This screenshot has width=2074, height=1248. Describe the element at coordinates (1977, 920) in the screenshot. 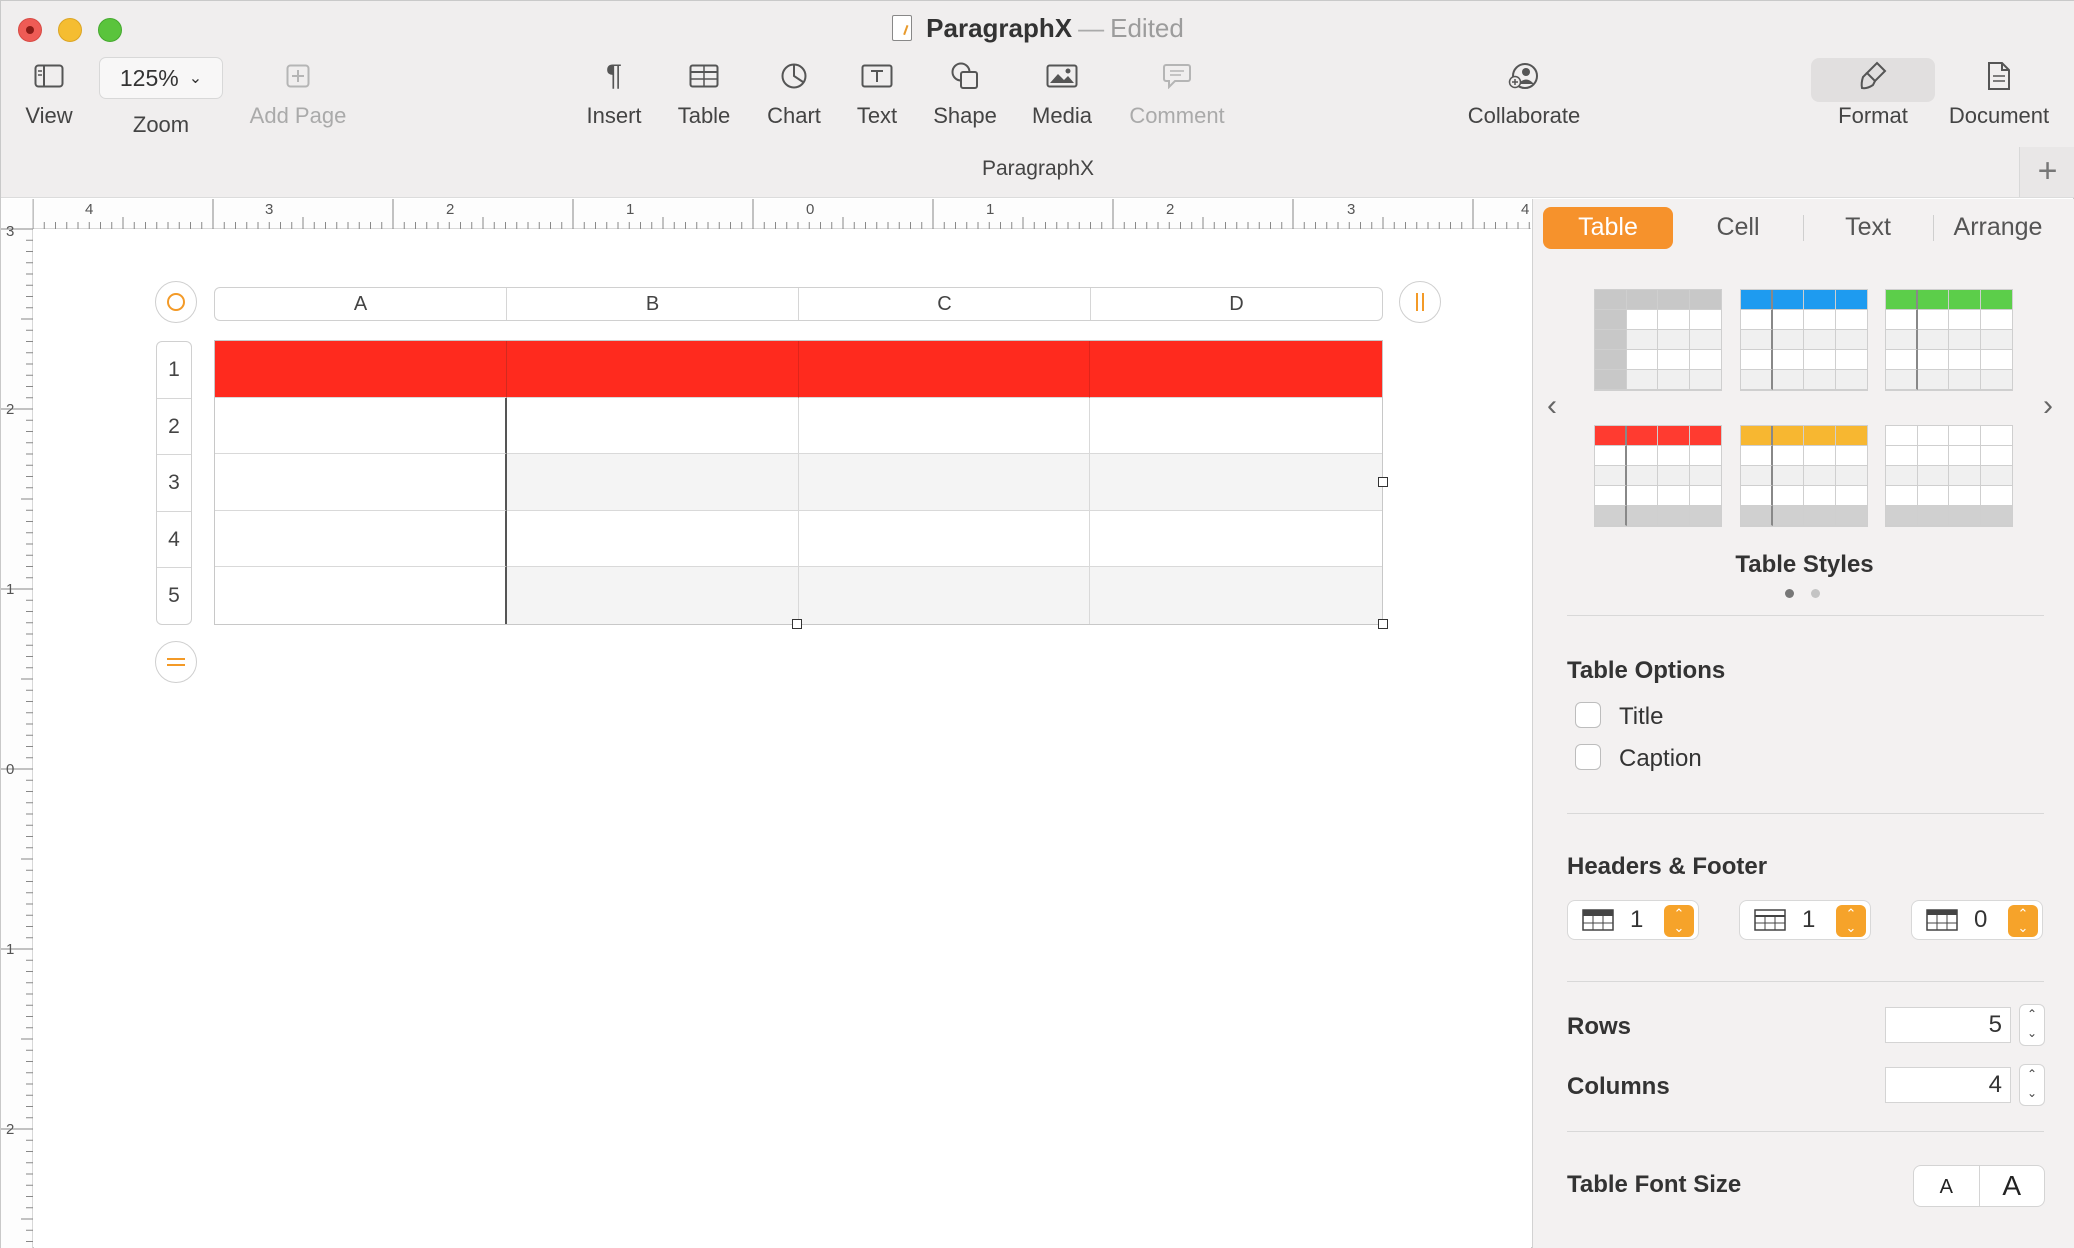

I see `footer-rows-control: 0 ⌃ ⌄` at that location.